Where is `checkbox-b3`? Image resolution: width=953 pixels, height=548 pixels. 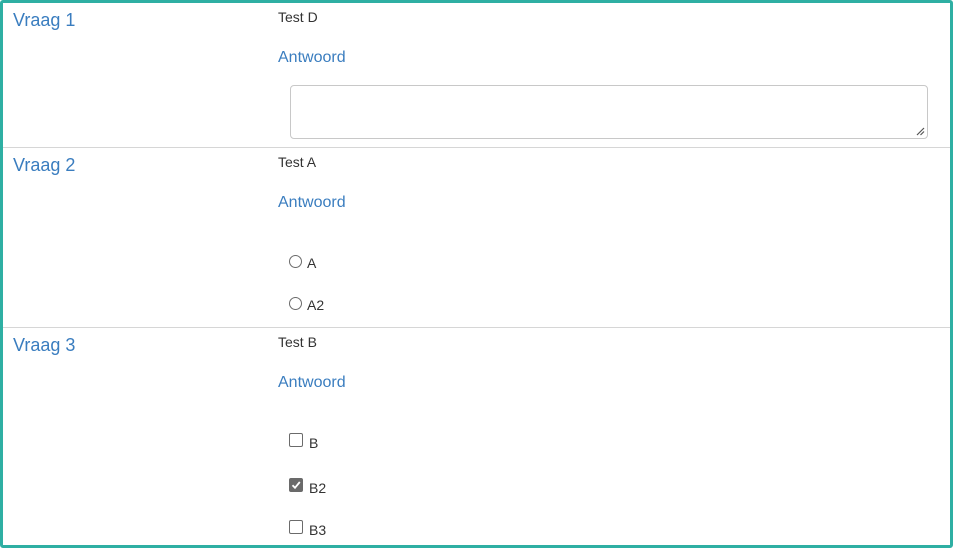 checkbox-b3 is located at coordinates (296, 527).